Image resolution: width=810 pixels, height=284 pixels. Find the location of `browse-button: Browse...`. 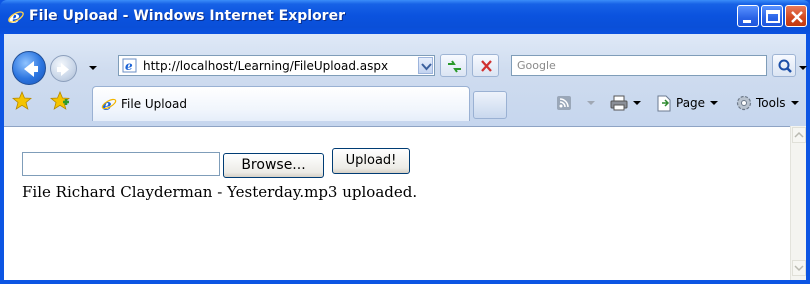

browse-button: Browse... is located at coordinates (273, 165).